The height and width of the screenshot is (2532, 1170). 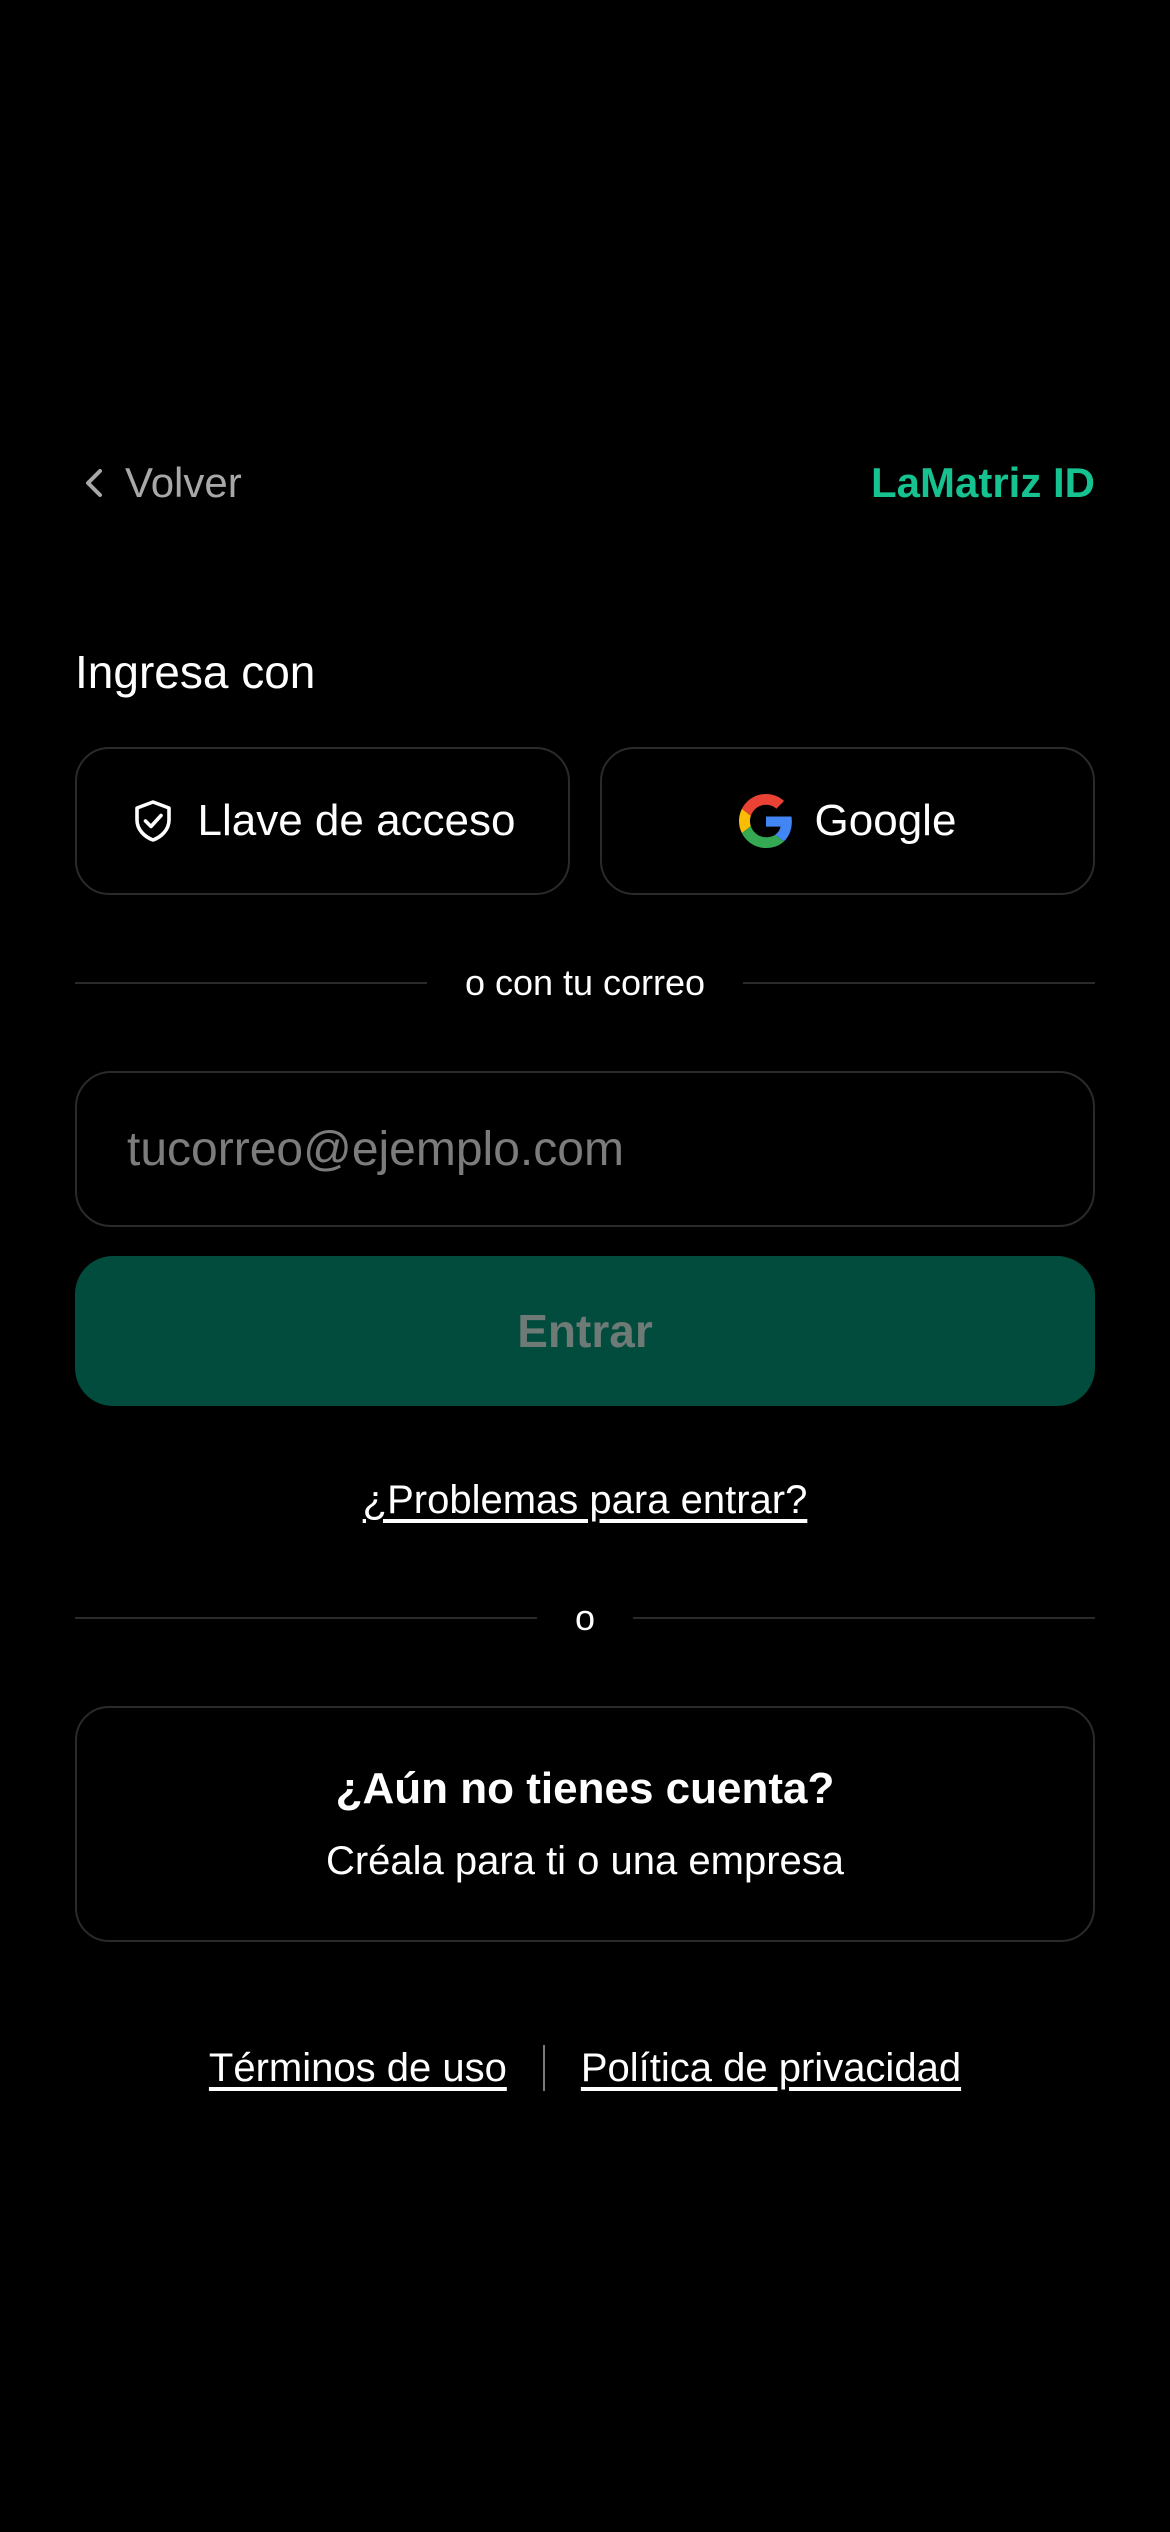 I want to click on passkey-button: Llave de acceso, so click(x=322, y=821).